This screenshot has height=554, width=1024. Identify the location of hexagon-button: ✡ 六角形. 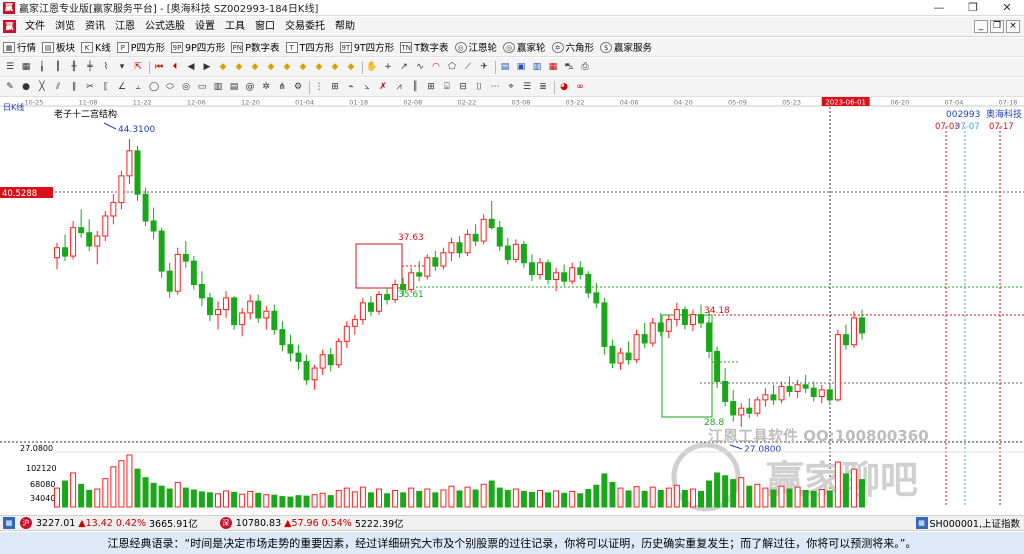
(572, 47).